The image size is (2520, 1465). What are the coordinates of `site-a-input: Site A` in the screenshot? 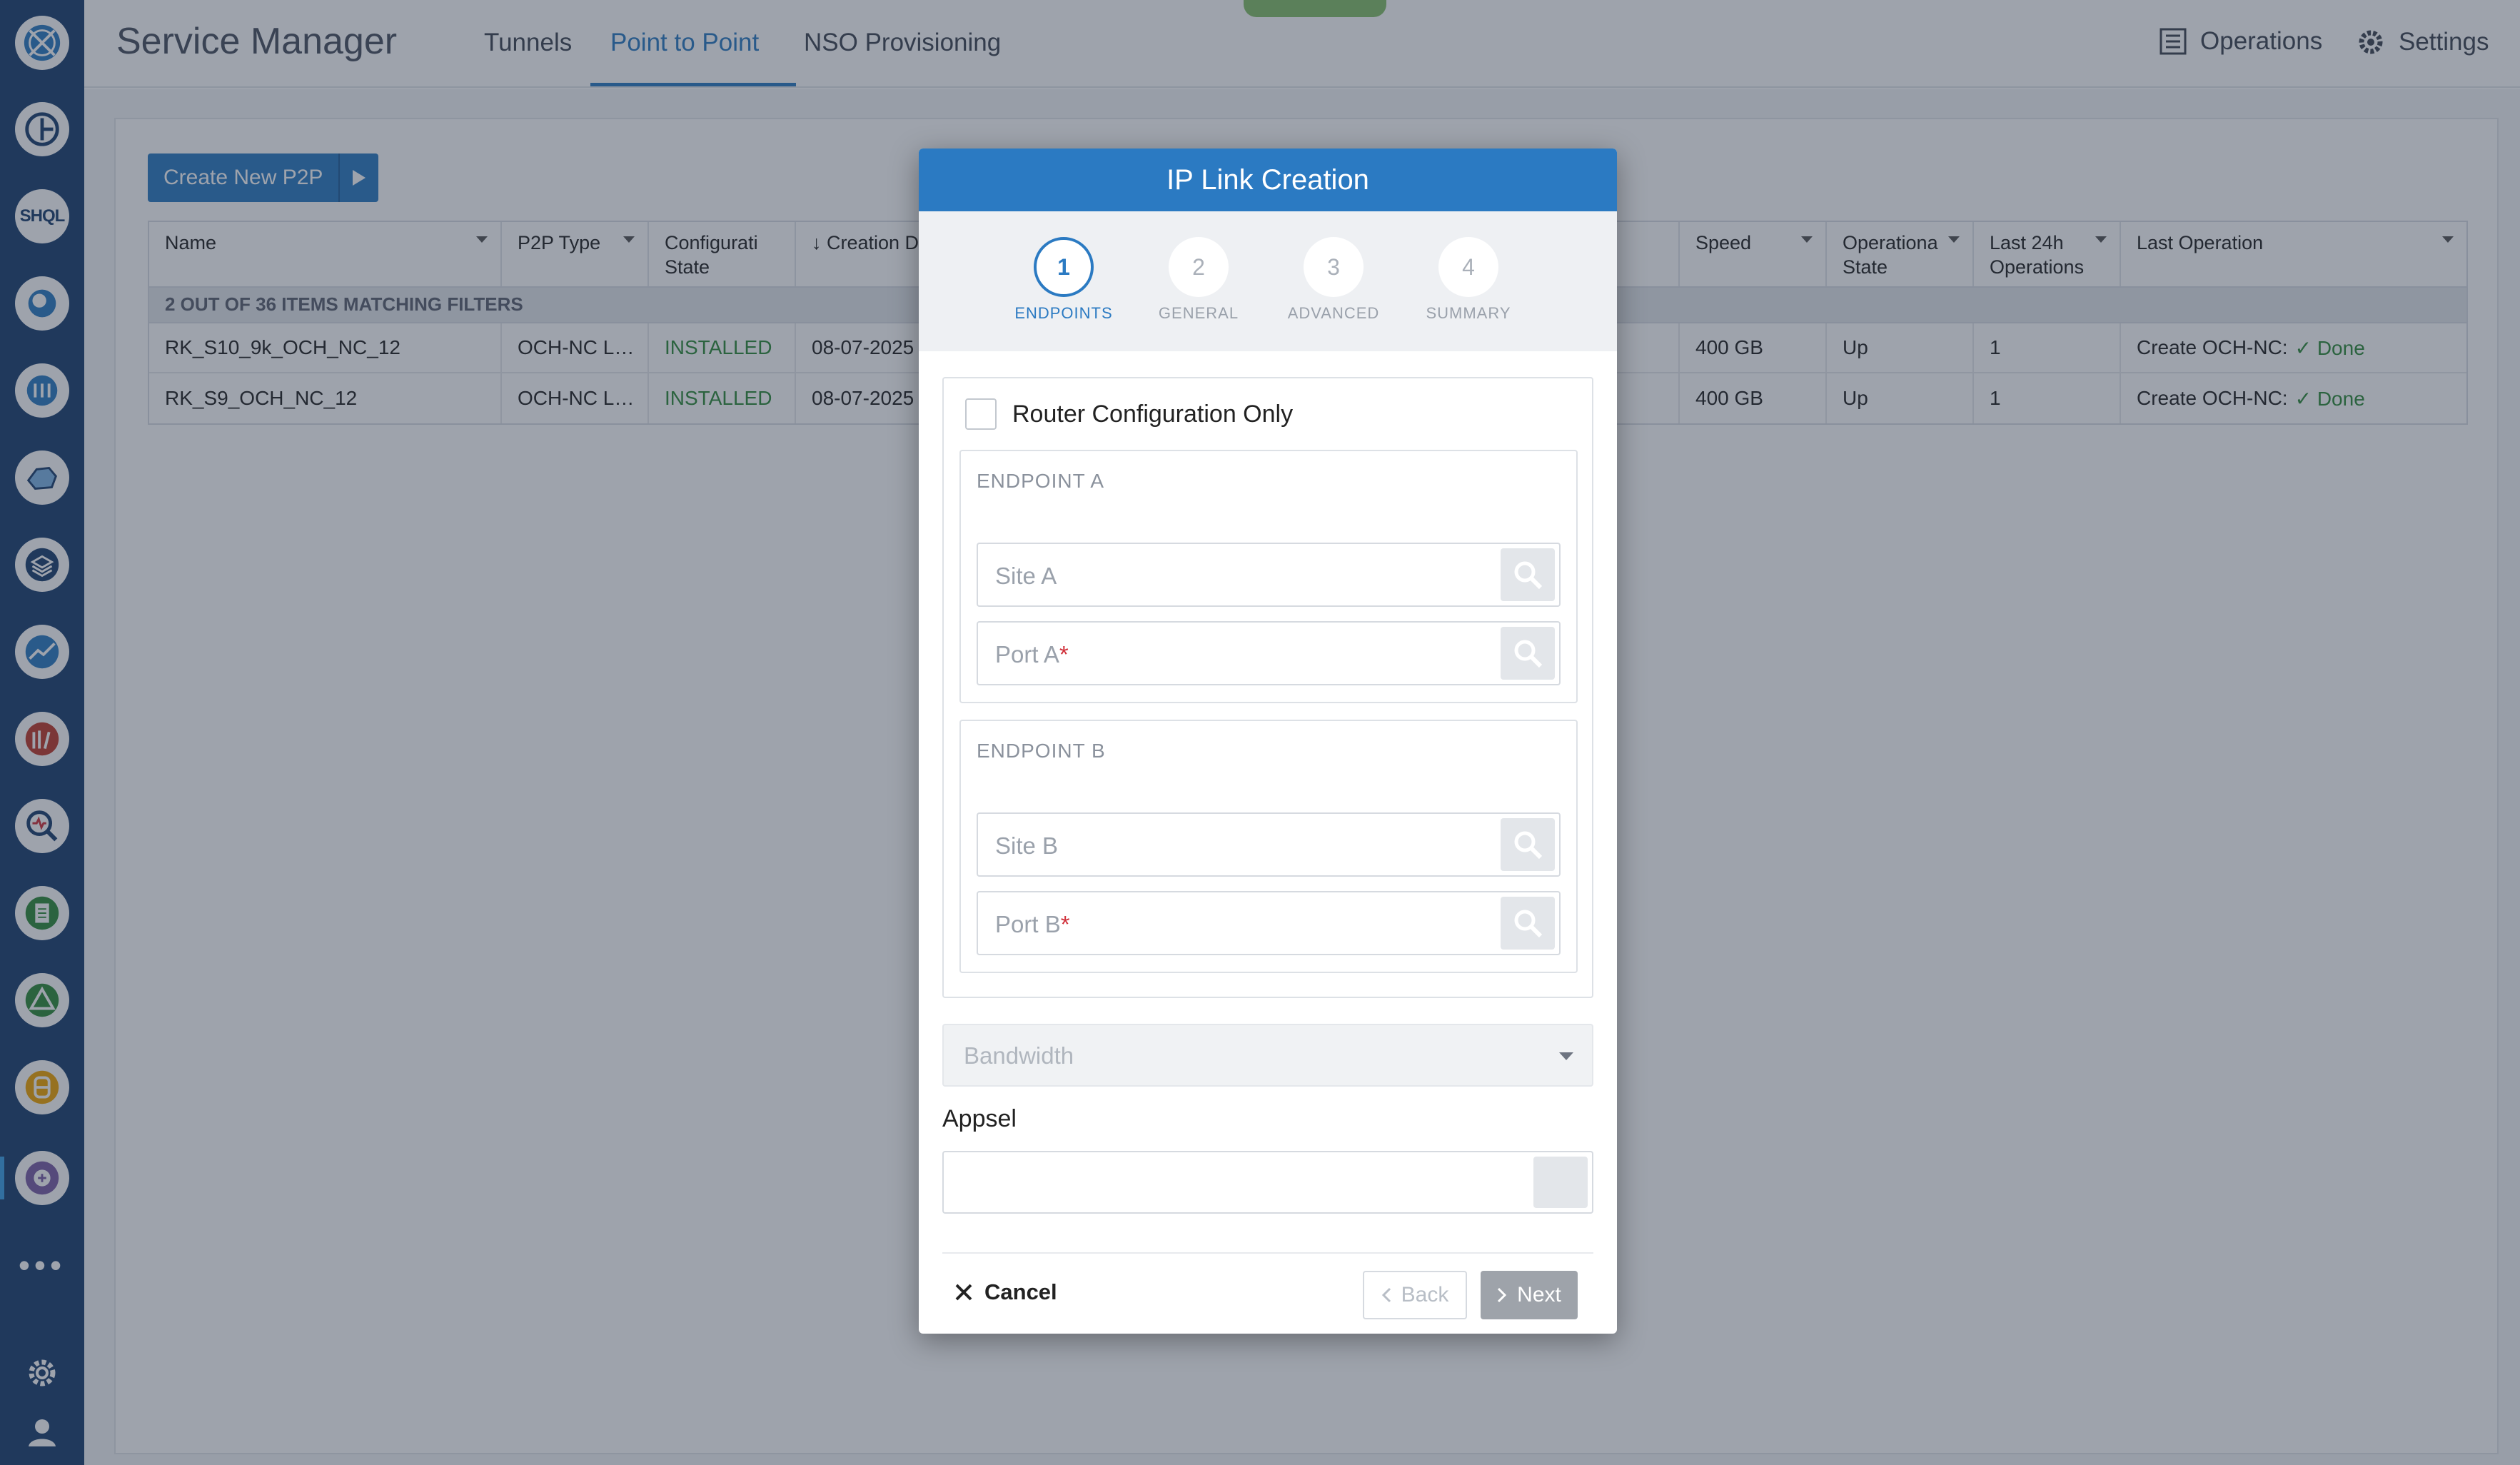 It's located at (1269, 575).